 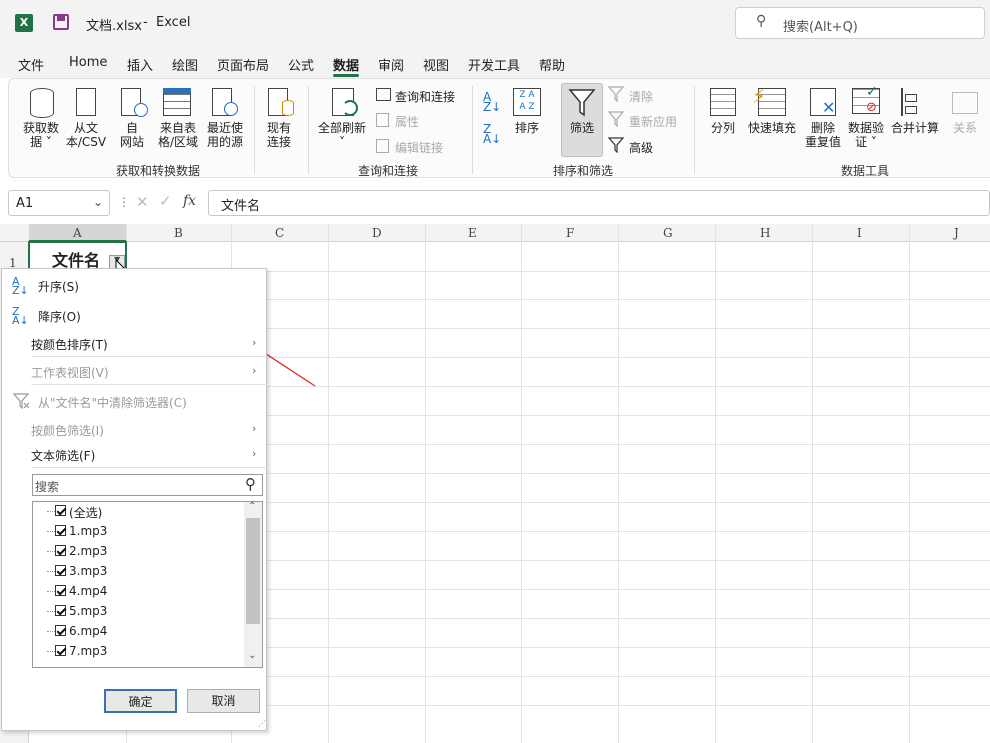 What do you see at coordinates (124, 202) in the screenshot?
I see `more-options-icon: ⋮` at bounding box center [124, 202].